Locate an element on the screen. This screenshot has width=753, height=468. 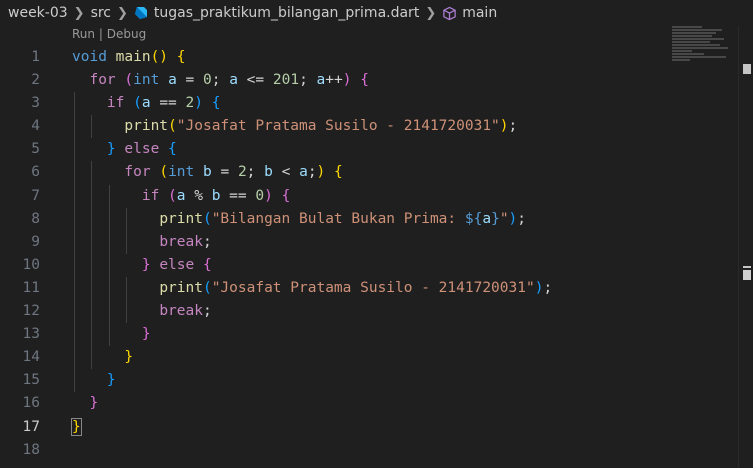
code-text: void main() { is located at coordinates (129, 57).